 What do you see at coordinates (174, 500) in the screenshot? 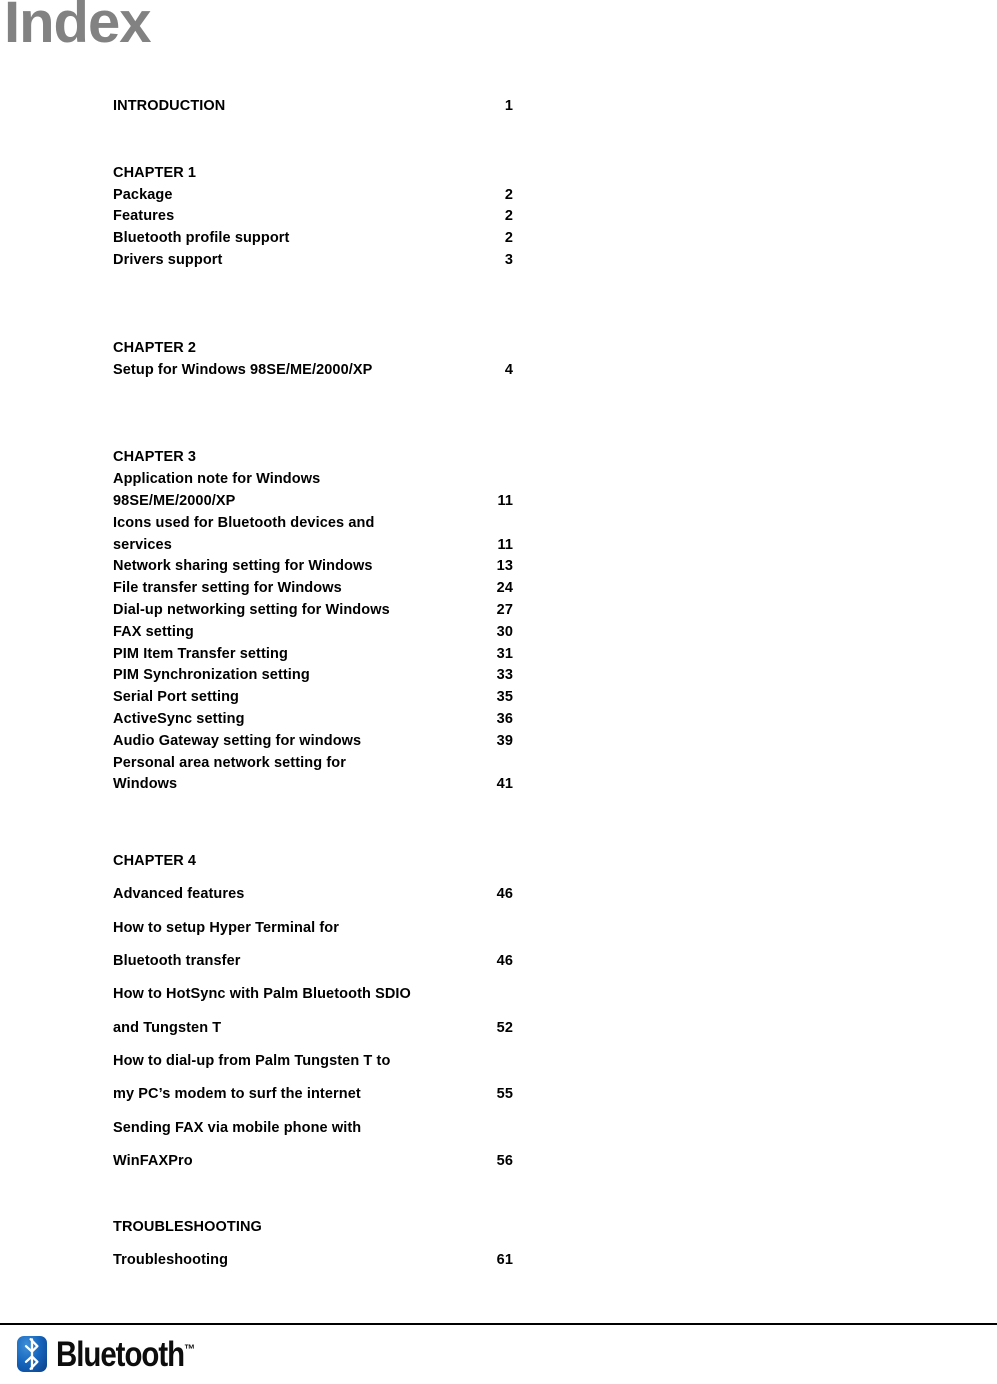
I see `toc-entry-label: 98SE/ME/2000/XP` at bounding box center [174, 500].